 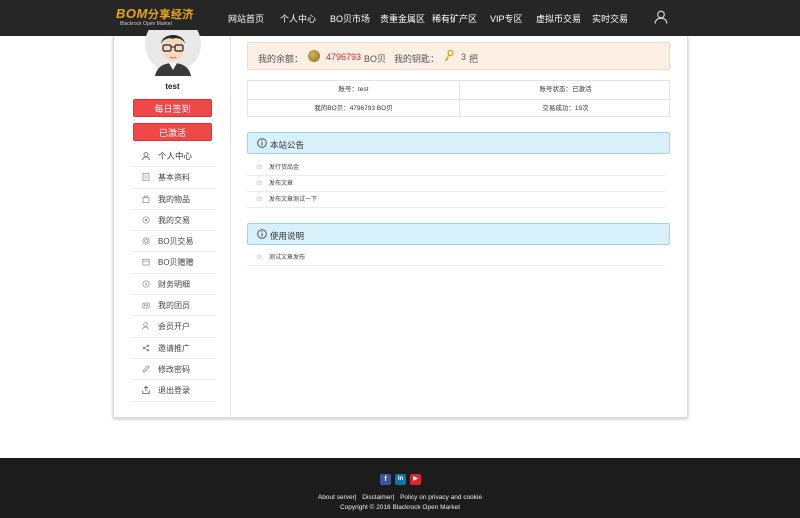 I want to click on announcement-item: ☆ 发布文章, so click(x=456, y=184).